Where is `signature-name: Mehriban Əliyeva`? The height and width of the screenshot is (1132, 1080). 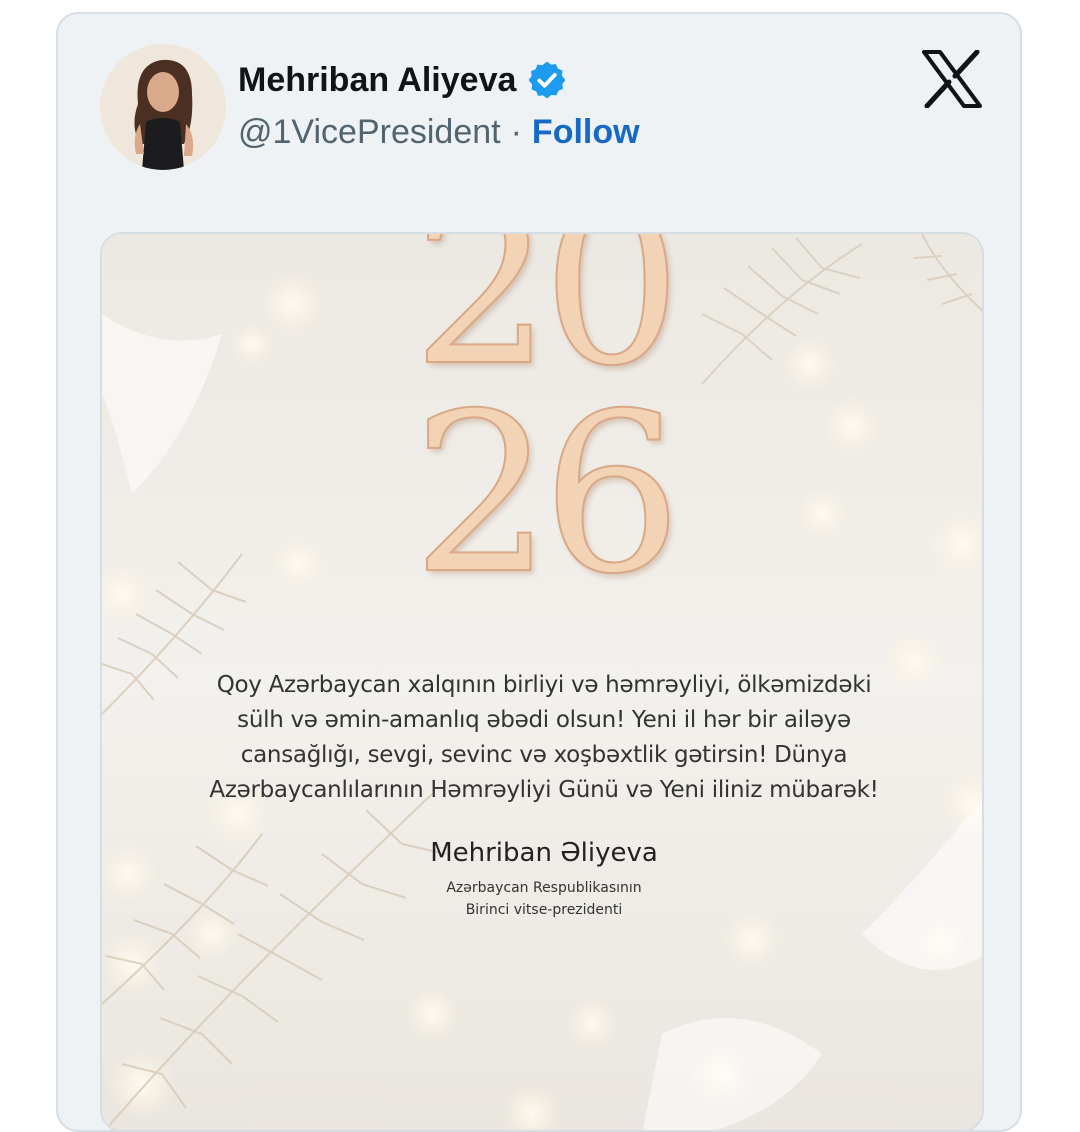 signature-name: Mehriban Əliyeva is located at coordinates (544, 853).